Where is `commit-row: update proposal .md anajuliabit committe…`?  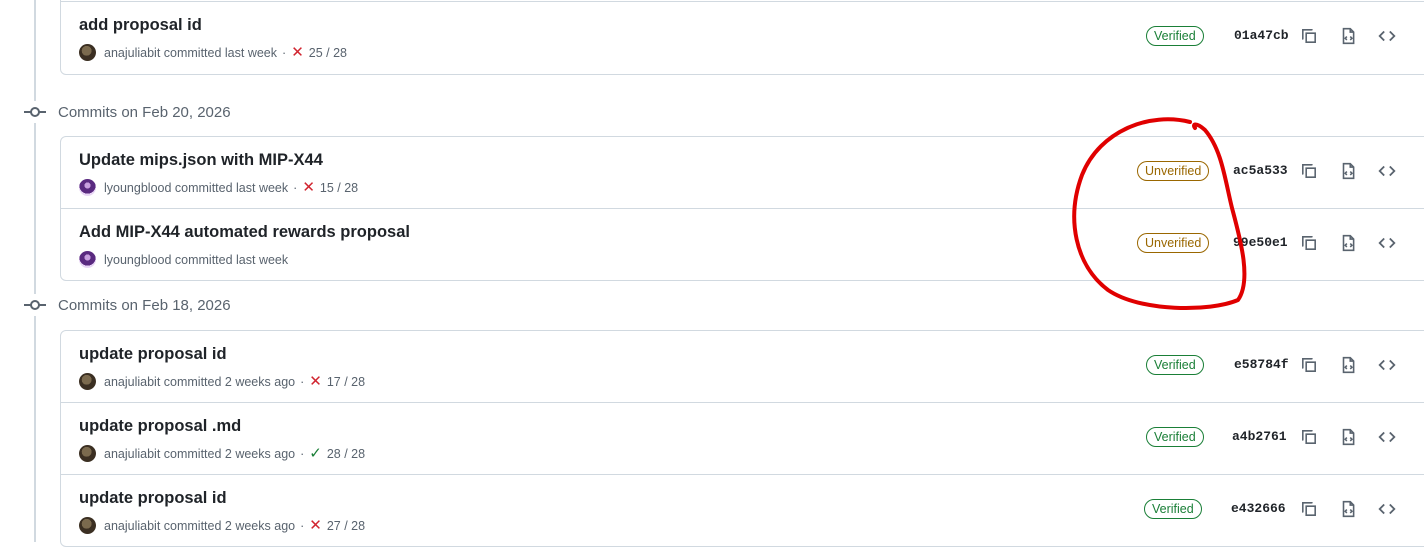
commit-row: update proposal .md anajuliabit committe… is located at coordinates (742, 438).